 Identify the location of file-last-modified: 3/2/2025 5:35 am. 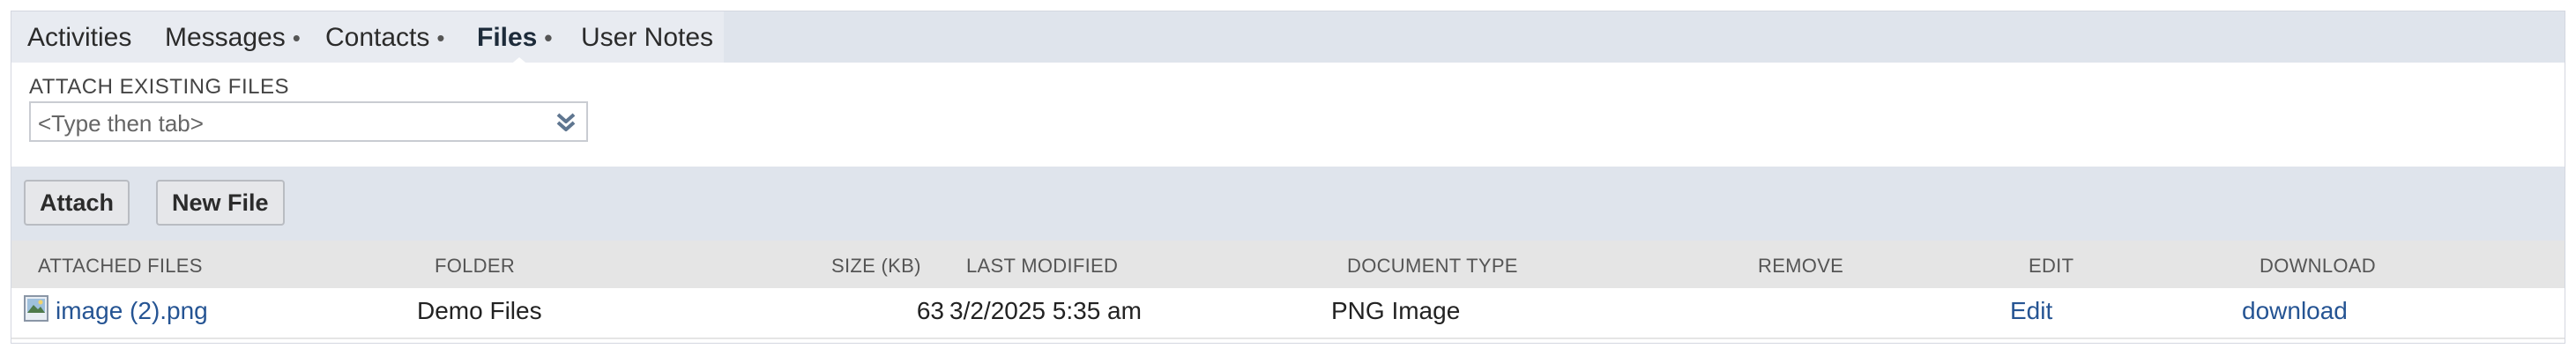
(1046, 310).